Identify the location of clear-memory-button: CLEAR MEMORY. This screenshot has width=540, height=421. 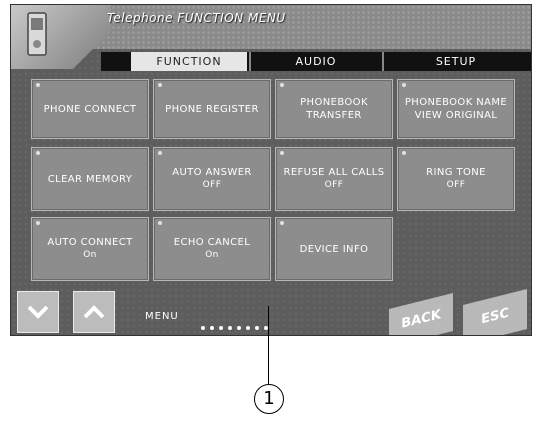
(90, 179).